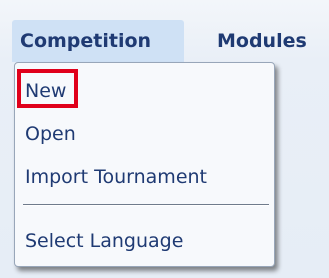 The height and width of the screenshot is (278, 329). I want to click on menu-competition: Competition, so click(98, 41).